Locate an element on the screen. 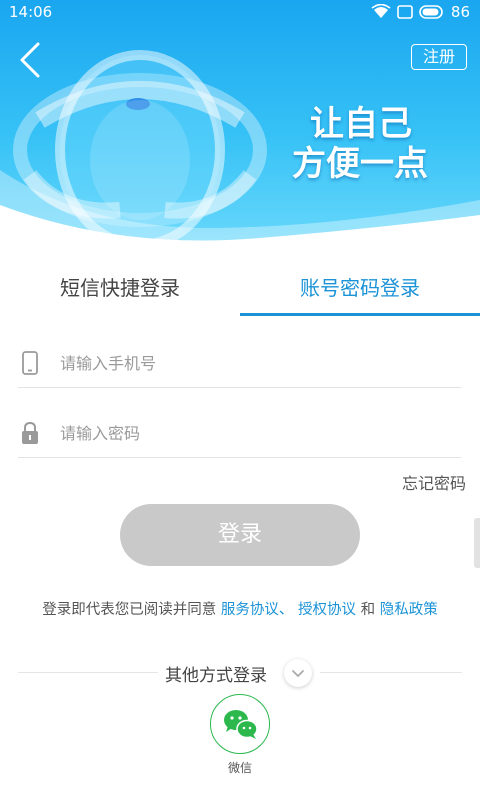 This screenshot has width=480, height=800. agreement-text: 登录即代表您已阅读并同意 服务协议、 授权协议 和 隐私政策 is located at coordinates (240, 608).